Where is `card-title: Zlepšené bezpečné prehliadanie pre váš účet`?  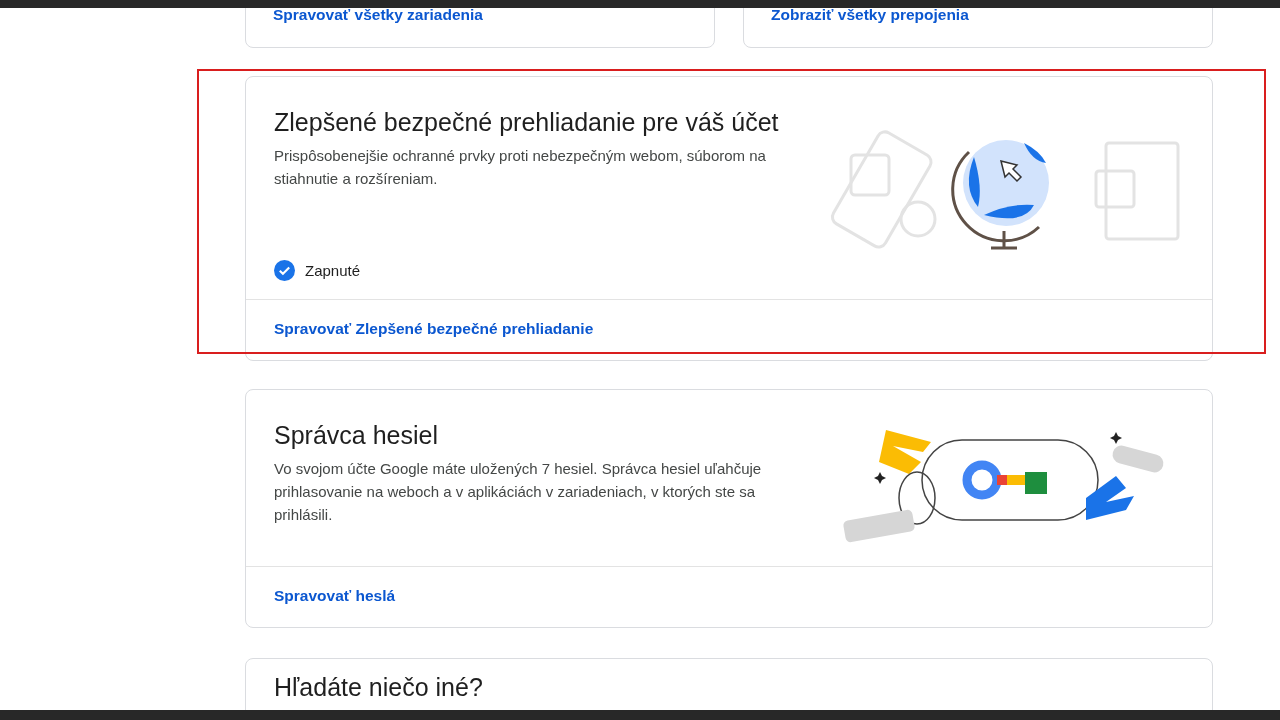 card-title: Zlepšené bezpečné prehliadanie pre váš účet is located at coordinates (527, 122).